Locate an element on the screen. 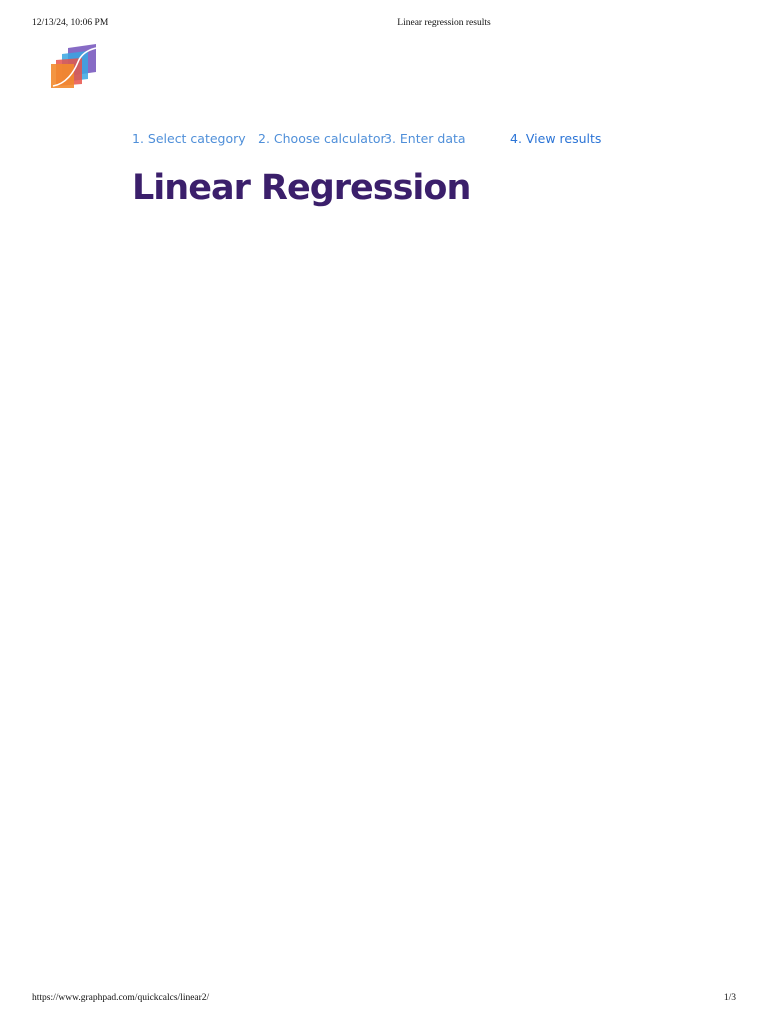  step-enter-data: 3. Enter data is located at coordinates (425, 138).